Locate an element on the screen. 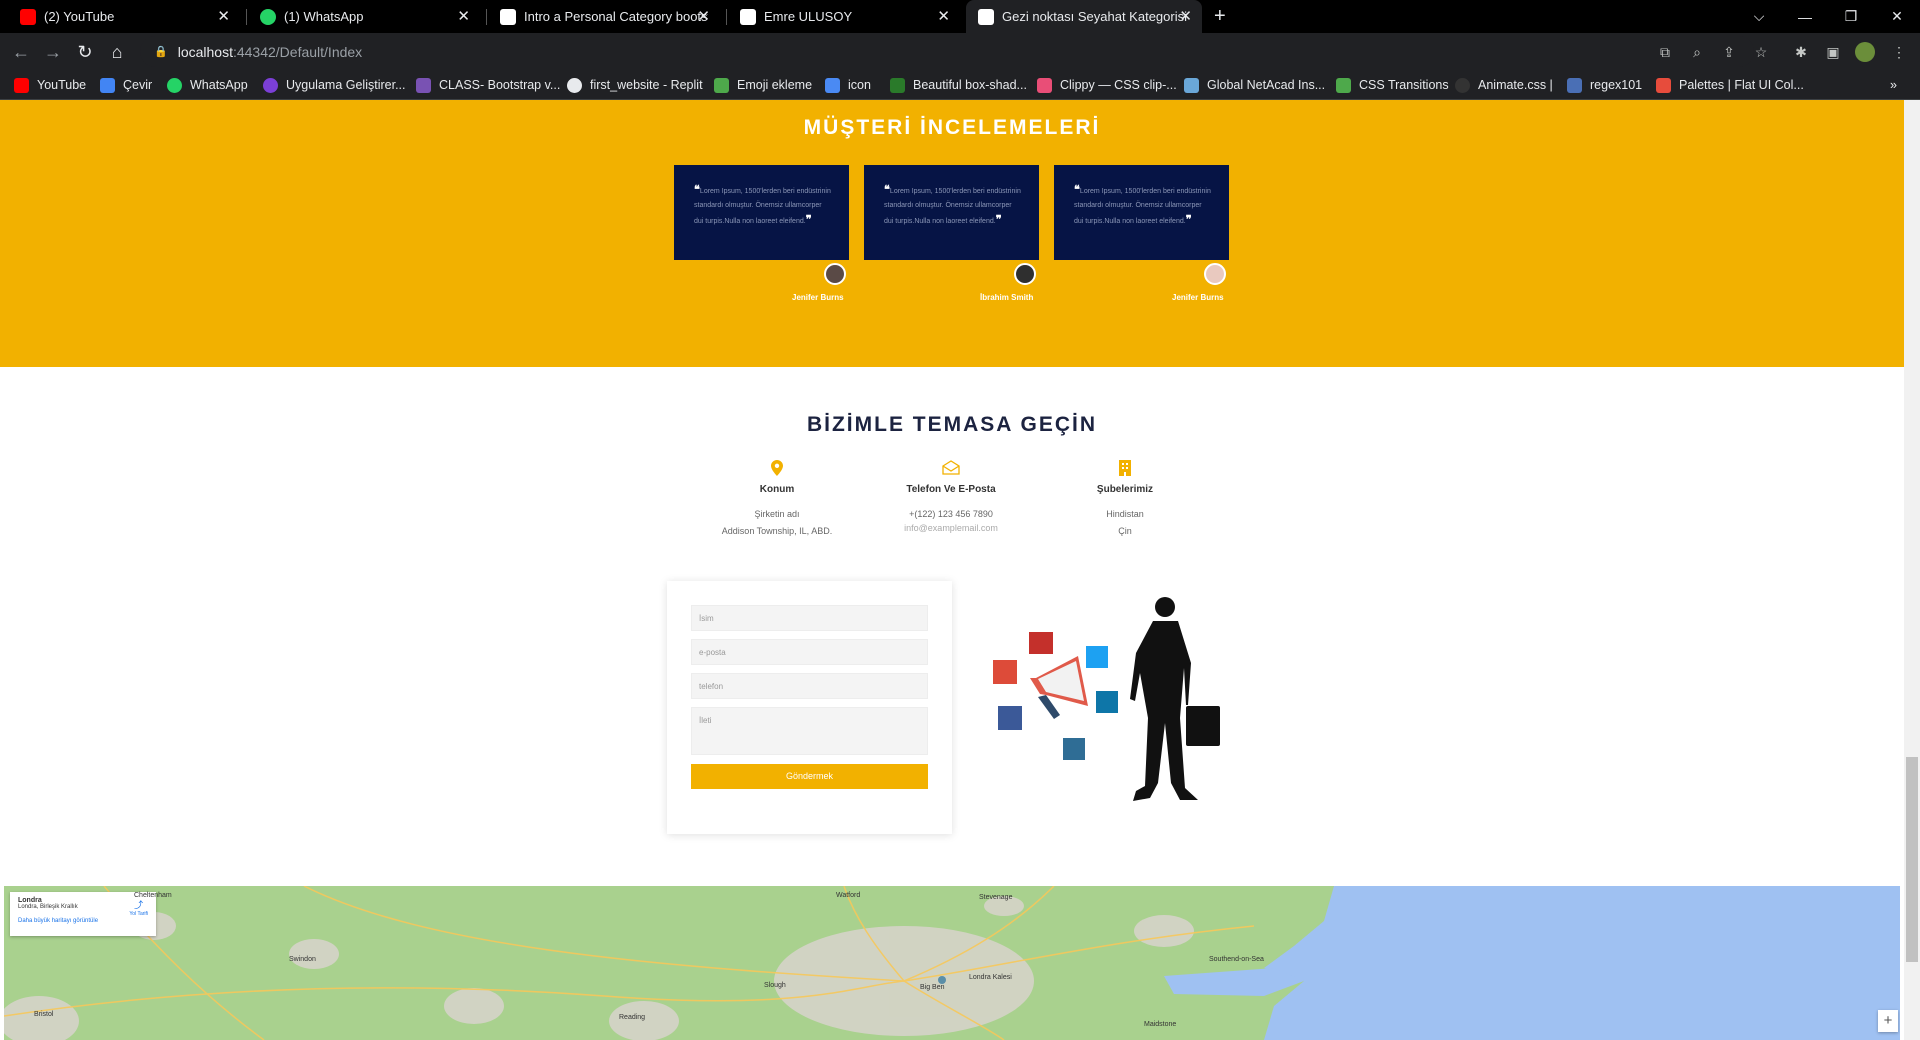  bookmarks-overflow-icon: » is located at coordinates (1893, 85).